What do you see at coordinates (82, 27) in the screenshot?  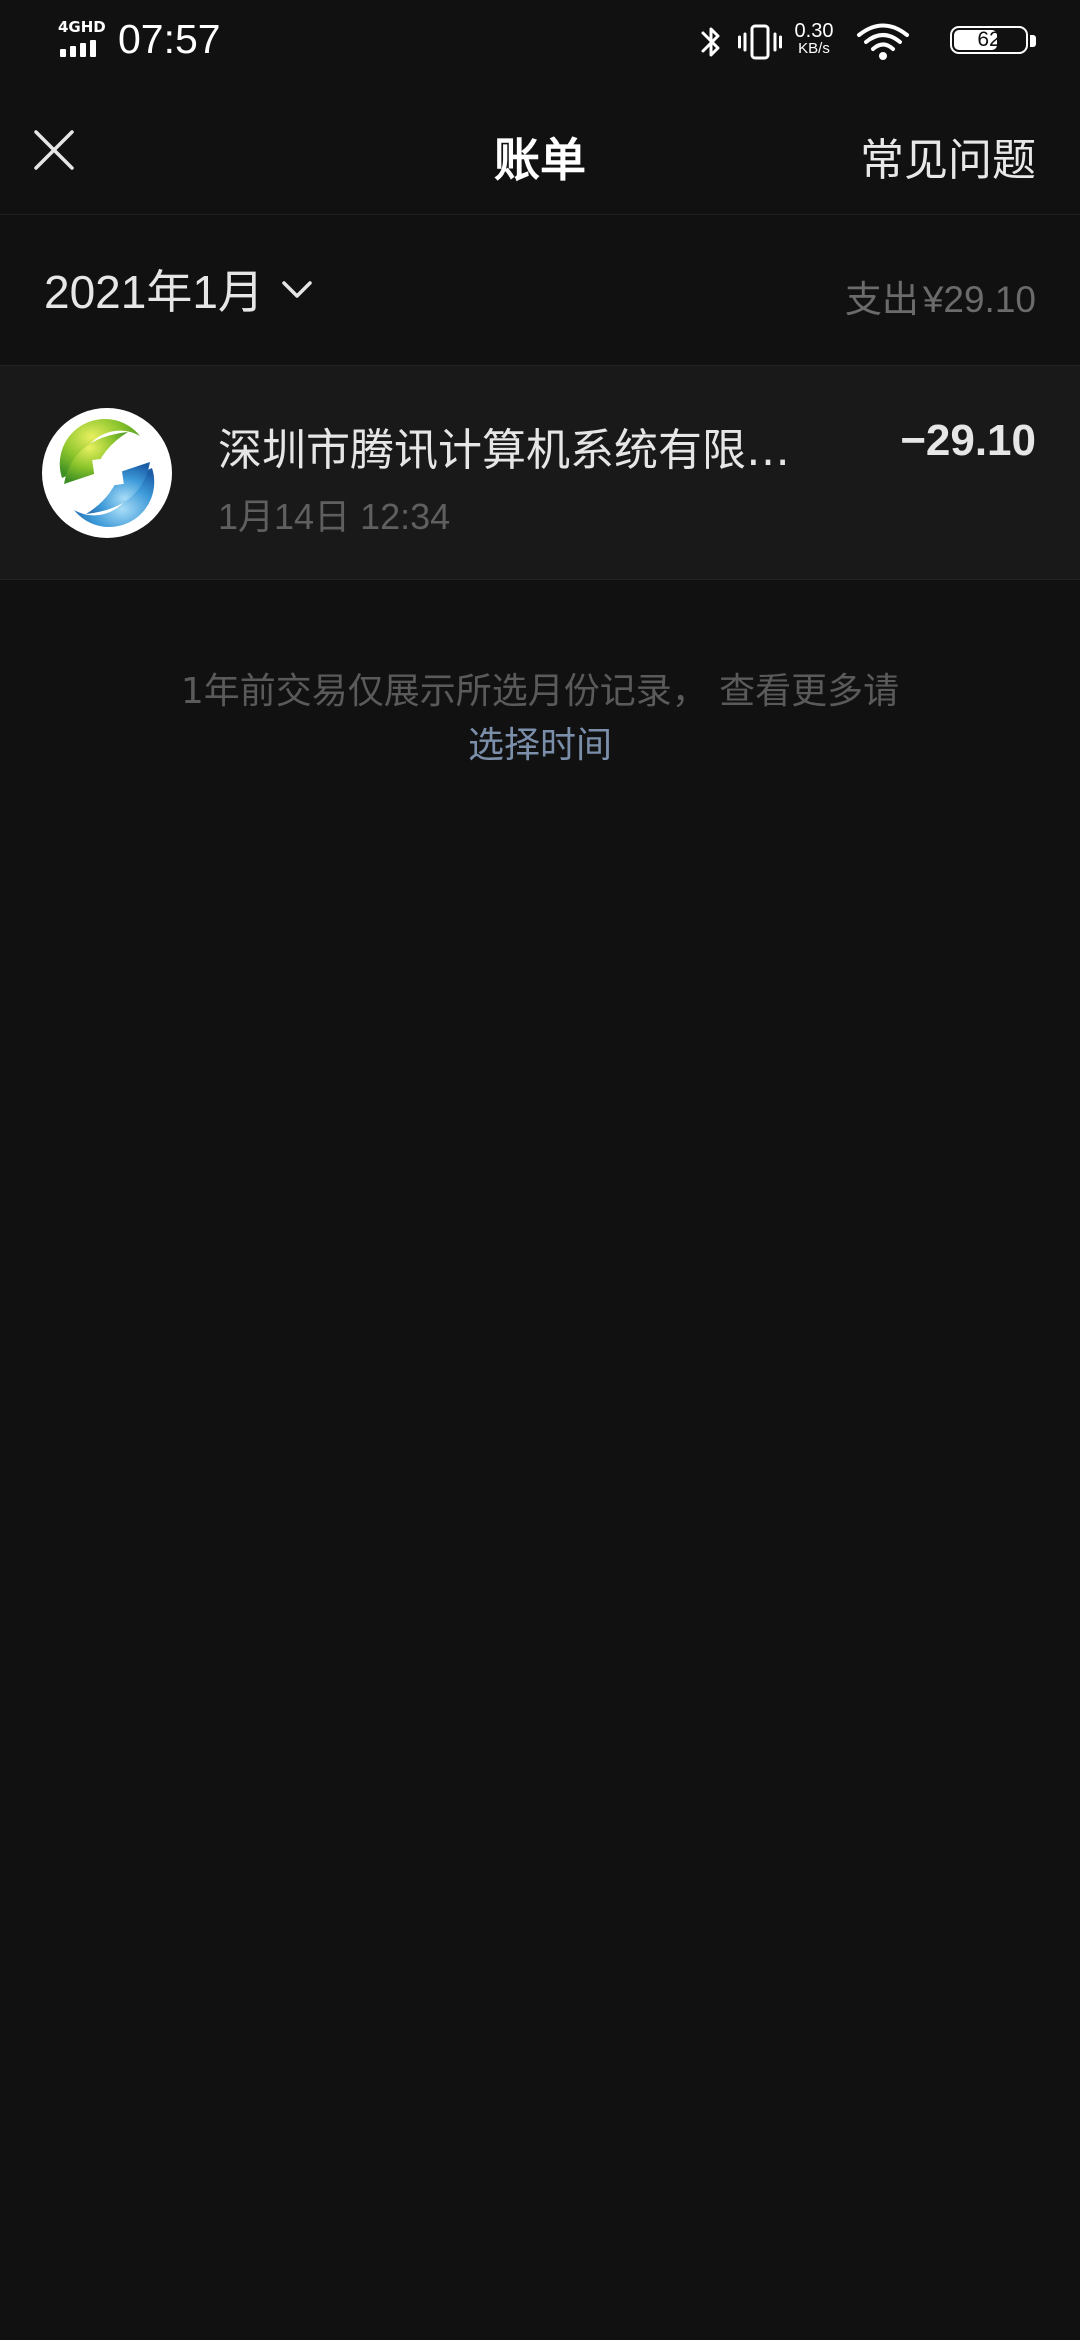 I see `network-type: 4GHD` at bounding box center [82, 27].